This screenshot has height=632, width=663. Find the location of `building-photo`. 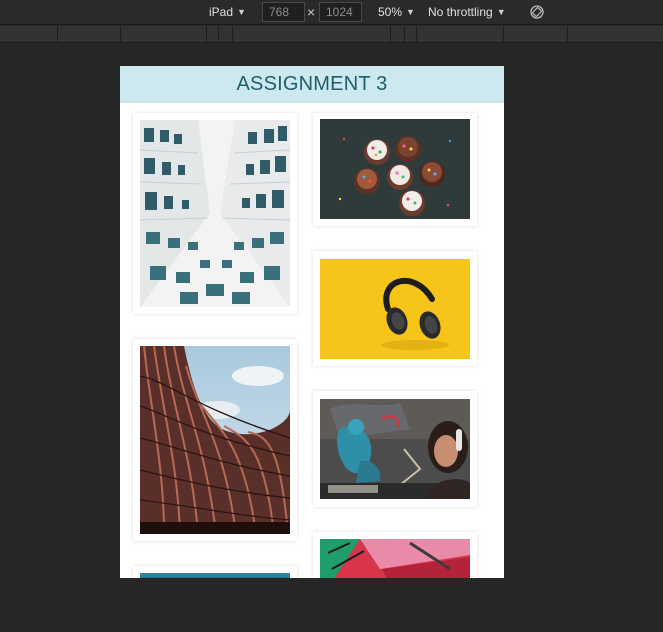

building-photo is located at coordinates (215, 213).